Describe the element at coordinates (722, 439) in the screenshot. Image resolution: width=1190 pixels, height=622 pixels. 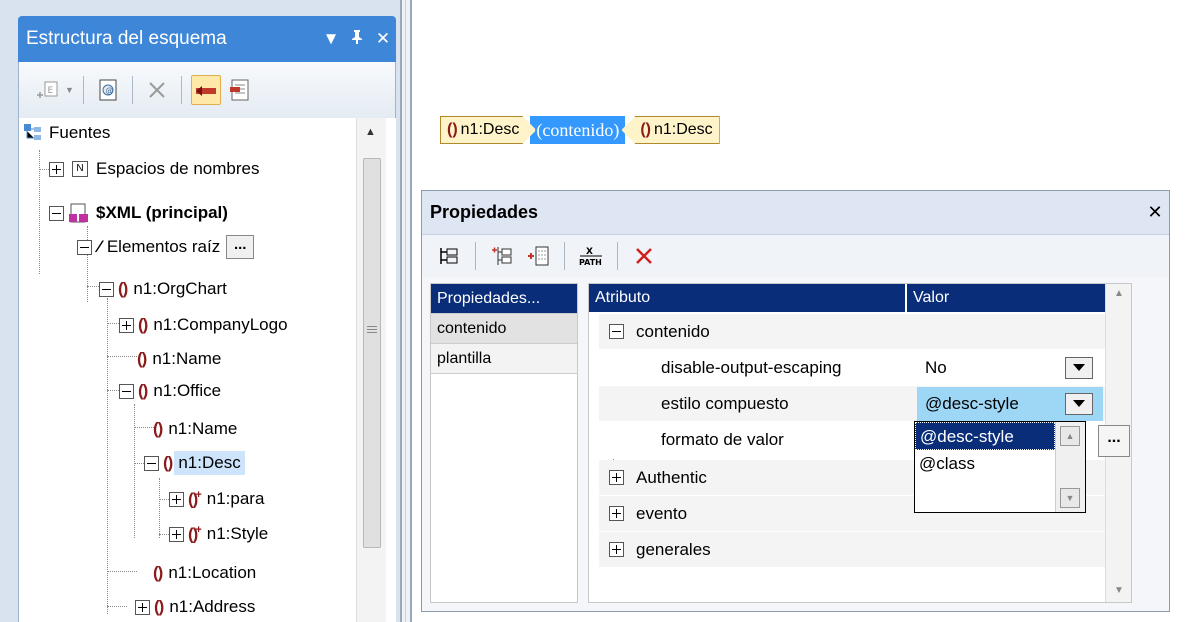
I see `property-label: formato de valor` at that location.